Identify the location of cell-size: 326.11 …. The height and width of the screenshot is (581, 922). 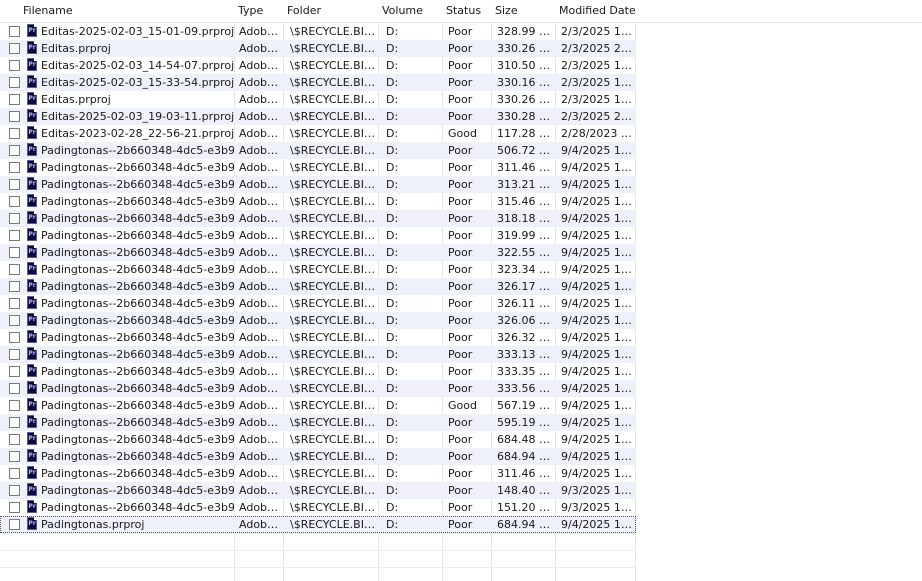
(523, 303).